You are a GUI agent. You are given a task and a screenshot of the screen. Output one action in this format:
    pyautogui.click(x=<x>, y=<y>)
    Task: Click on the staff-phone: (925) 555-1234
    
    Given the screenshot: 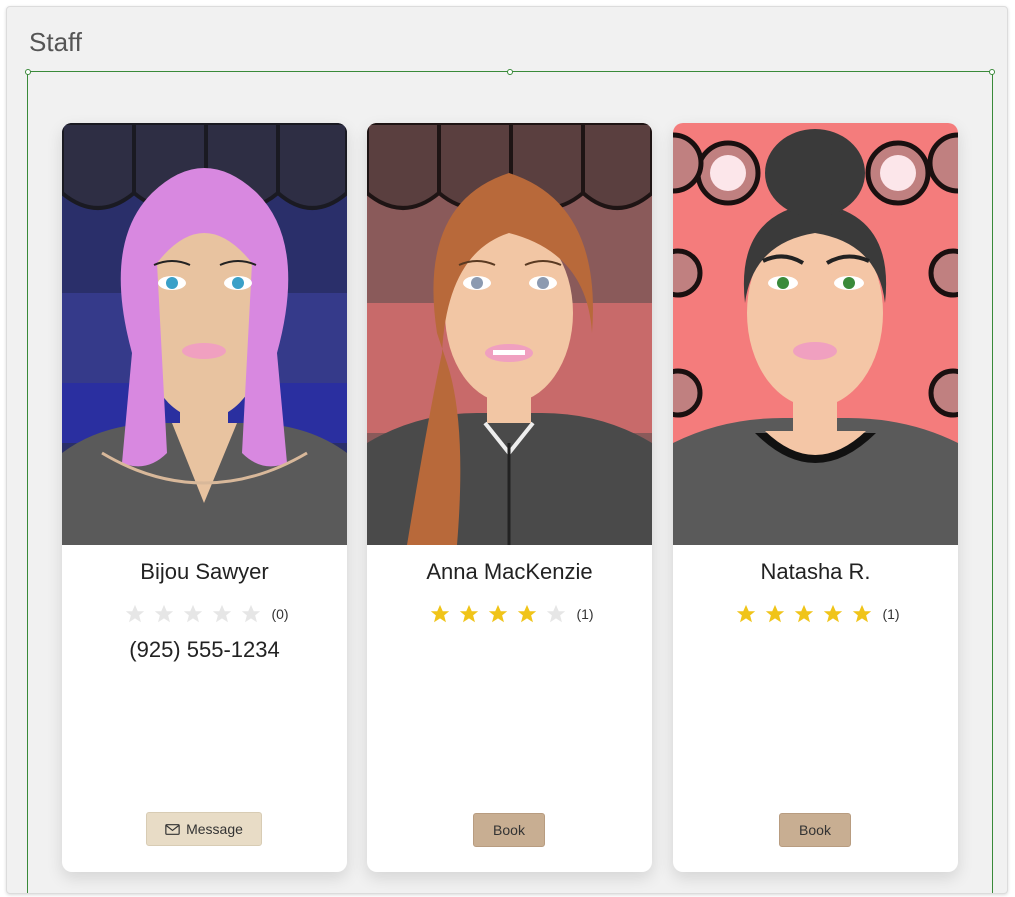 What is the action you would take?
    pyautogui.click(x=204, y=649)
    